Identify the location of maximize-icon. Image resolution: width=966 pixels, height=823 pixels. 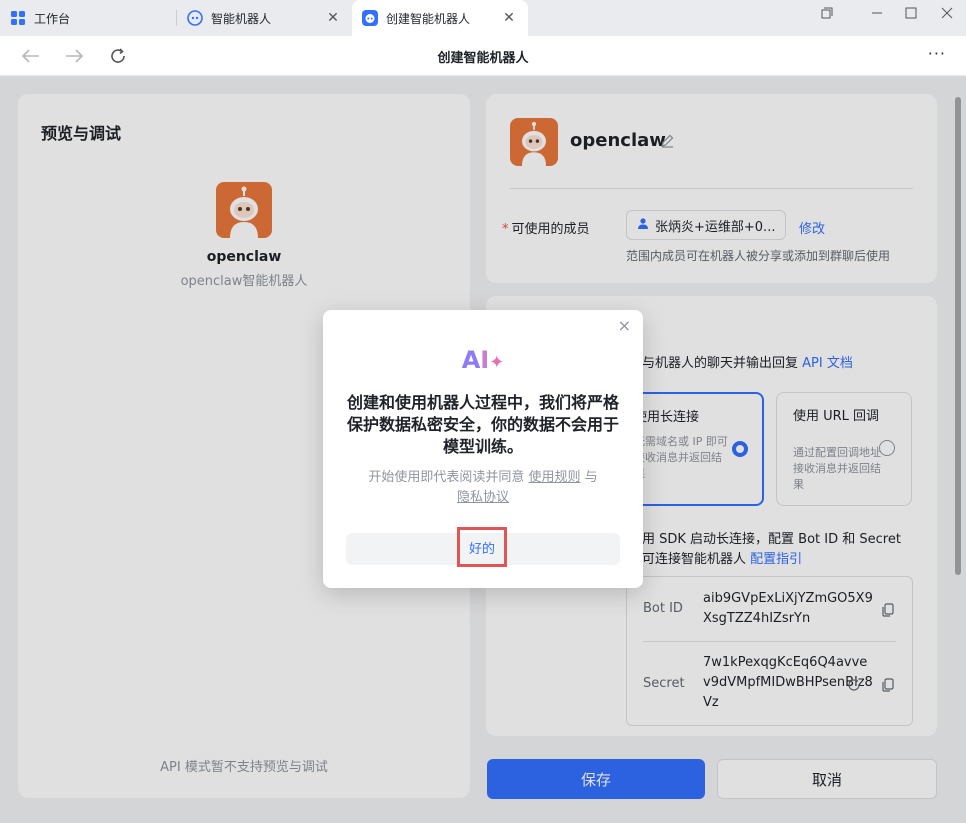
(911, 13).